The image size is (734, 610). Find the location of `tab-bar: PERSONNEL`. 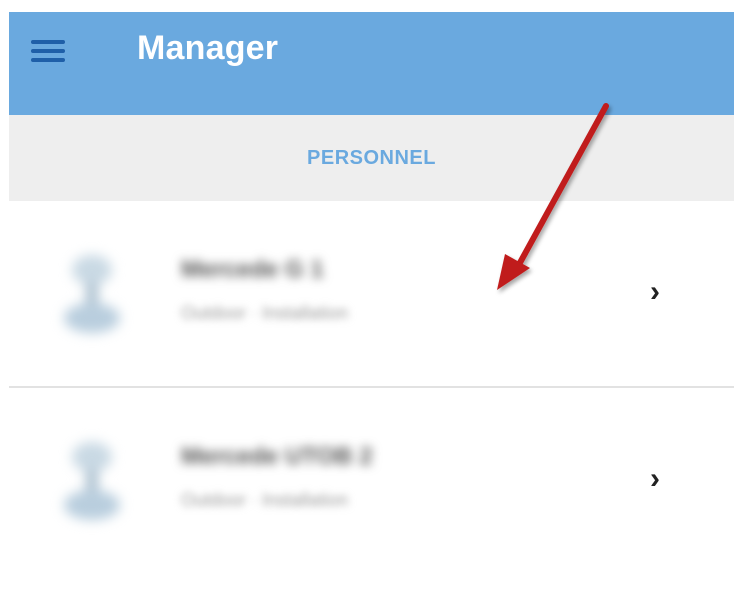

tab-bar: PERSONNEL is located at coordinates (371, 158).